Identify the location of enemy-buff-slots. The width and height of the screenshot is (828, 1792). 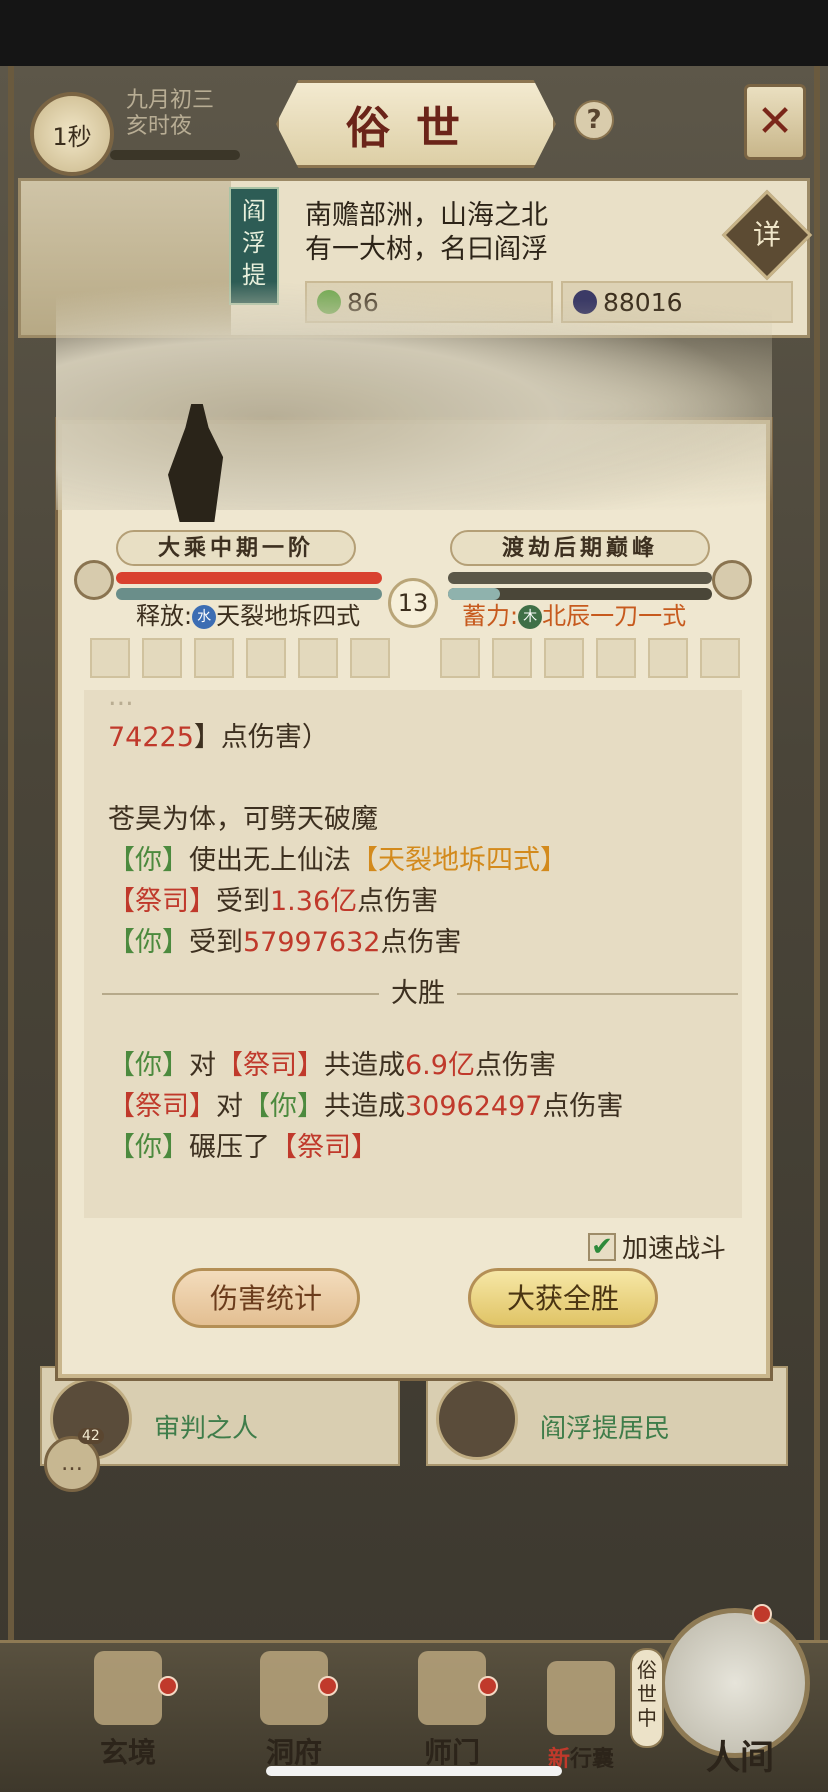
(590, 658).